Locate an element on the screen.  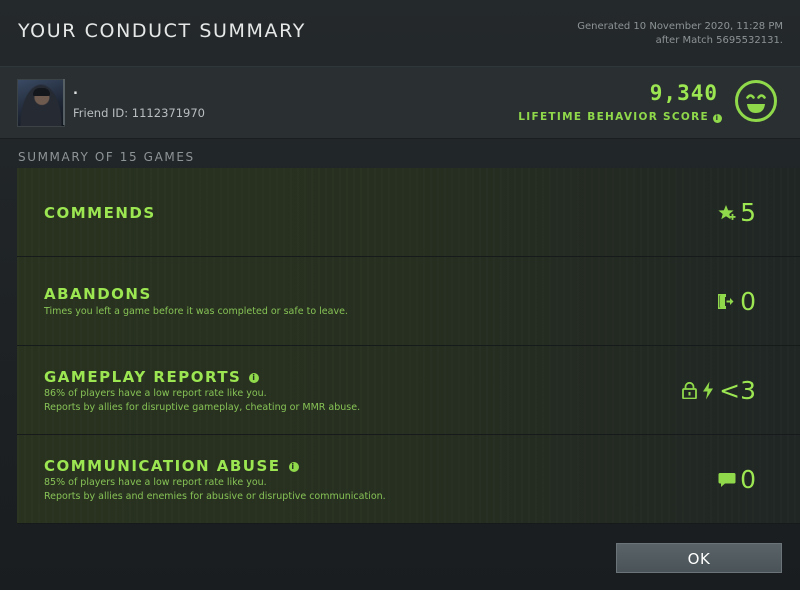
generated-match: after Match 5695532131. is located at coordinates (719, 40).